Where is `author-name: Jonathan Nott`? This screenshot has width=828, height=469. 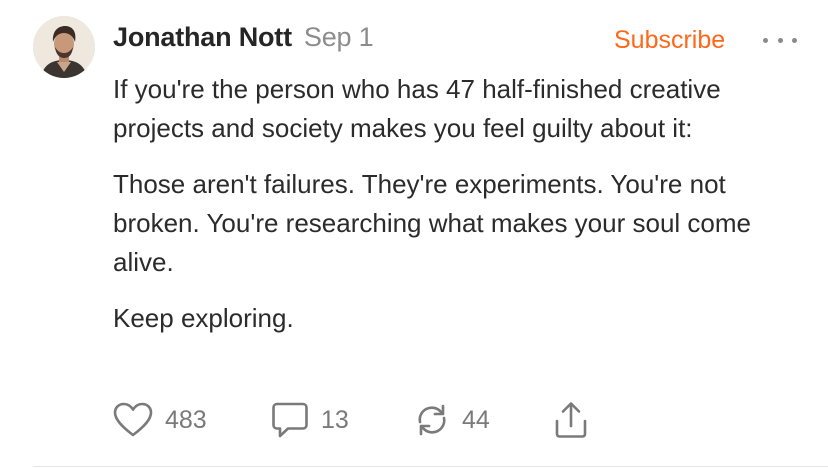
author-name: Jonathan Nott is located at coordinates (202, 37).